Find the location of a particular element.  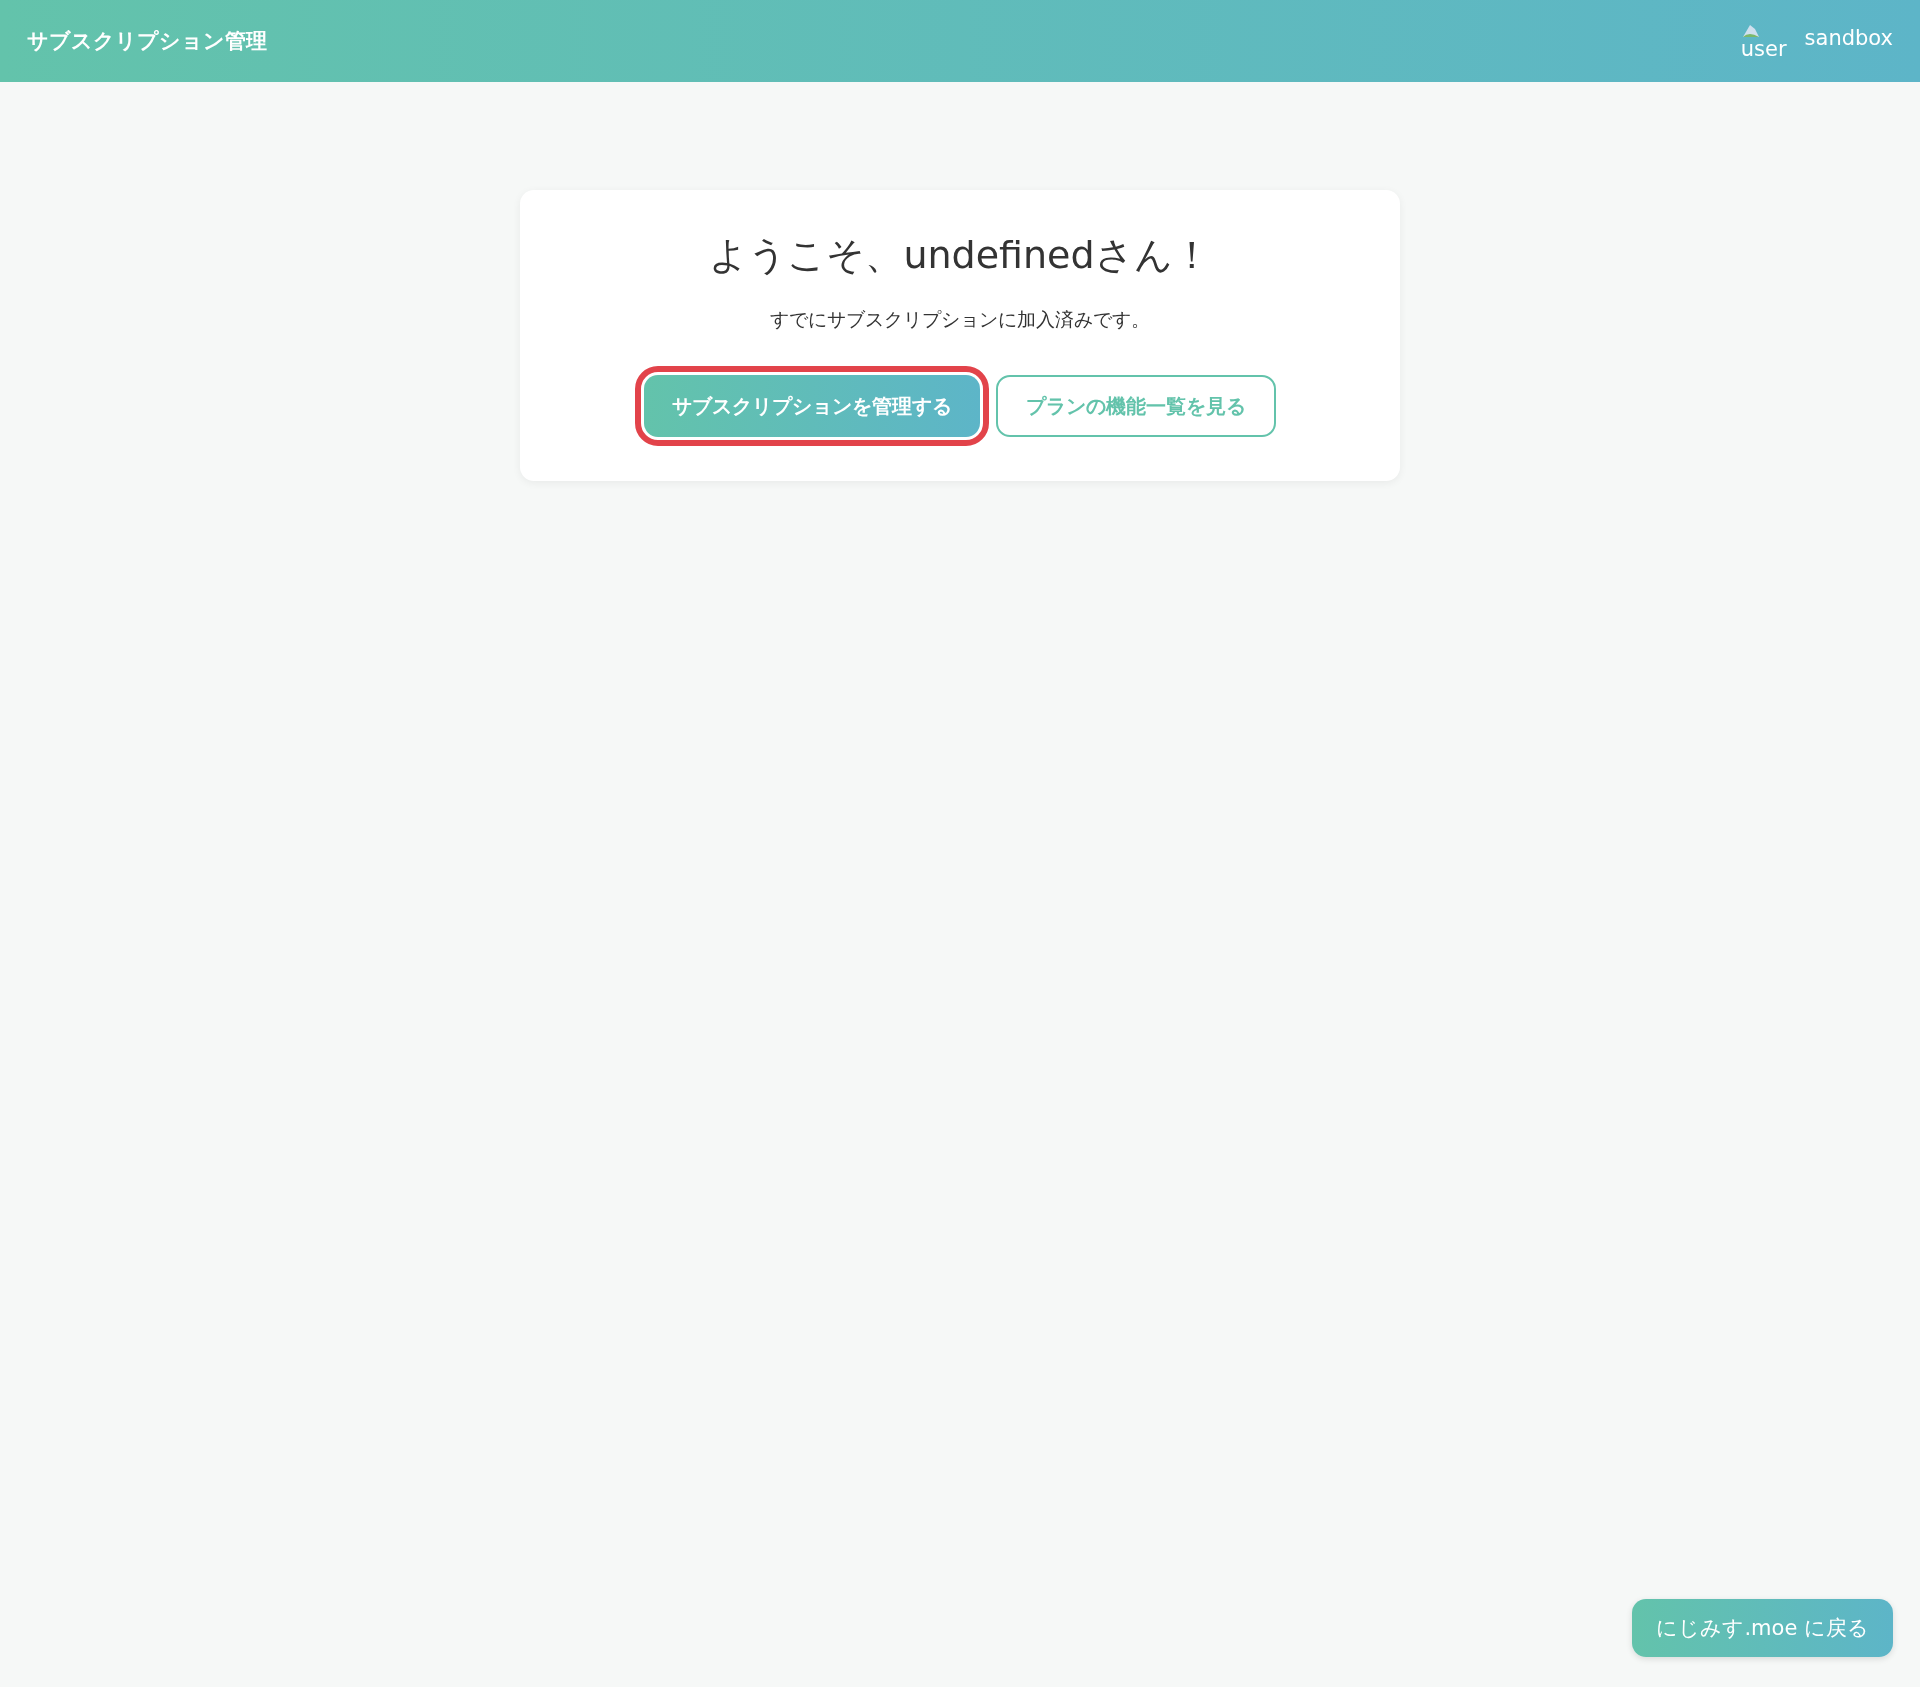

welcome-heading: ようこそ、undefinedさん！ is located at coordinates (960, 255).